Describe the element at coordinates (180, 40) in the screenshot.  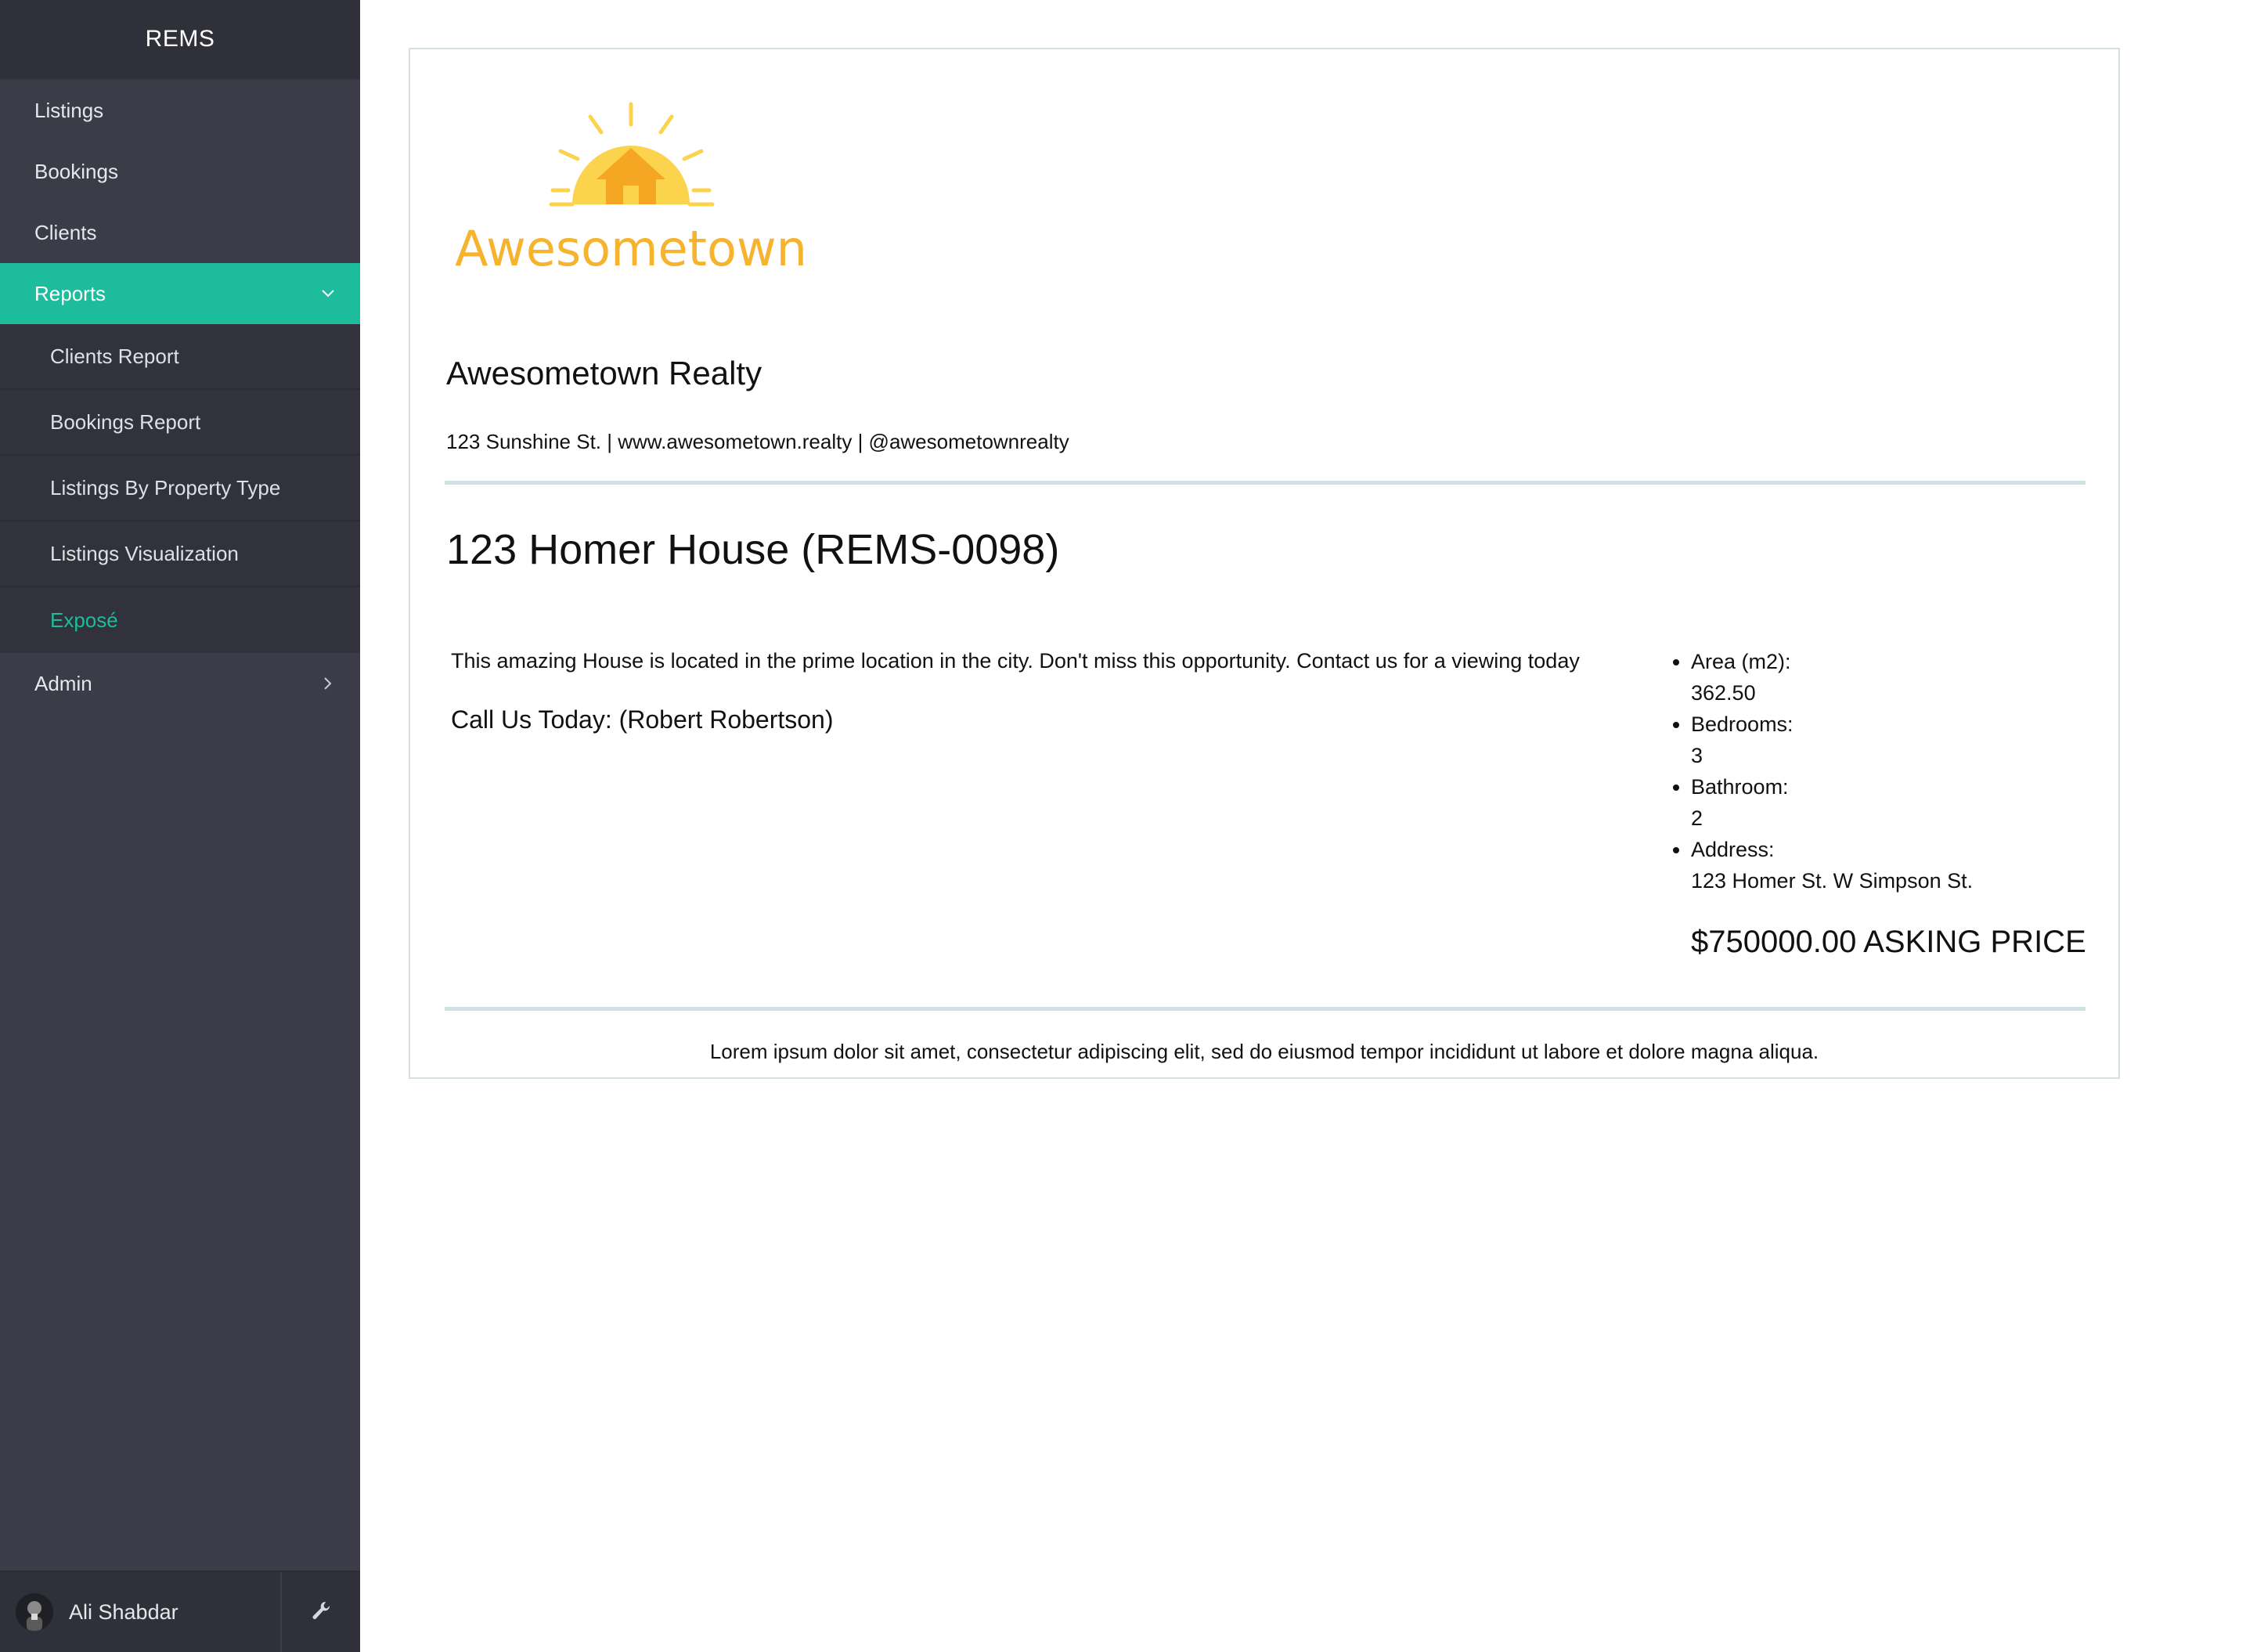
I see `app-title: REMS` at that location.